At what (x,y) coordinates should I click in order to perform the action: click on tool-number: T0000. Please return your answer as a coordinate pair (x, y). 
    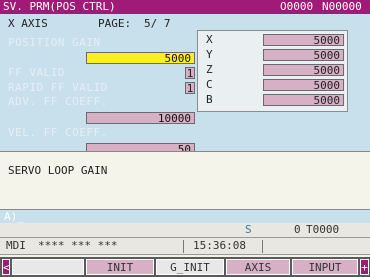
    Looking at the image, I should click on (323, 229).